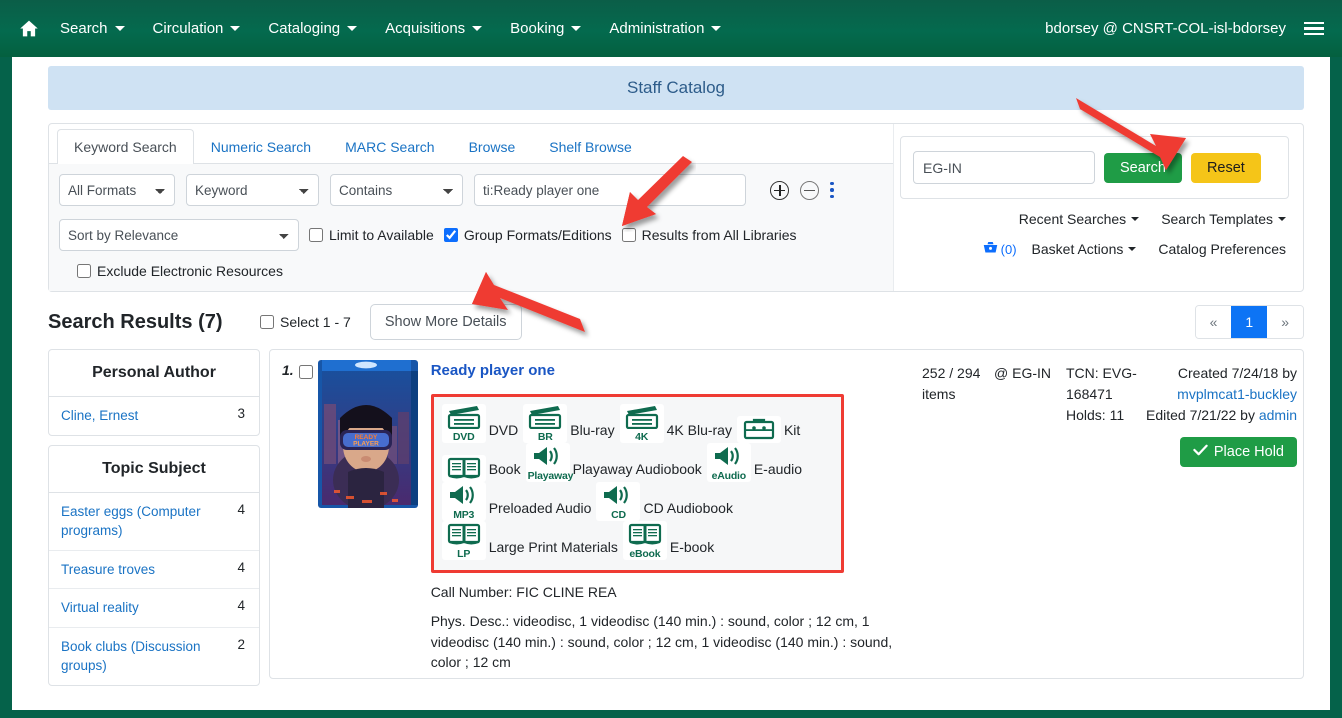  I want to click on format-preloaded-audio: MP3 Preloaded Audio, so click(519, 501).